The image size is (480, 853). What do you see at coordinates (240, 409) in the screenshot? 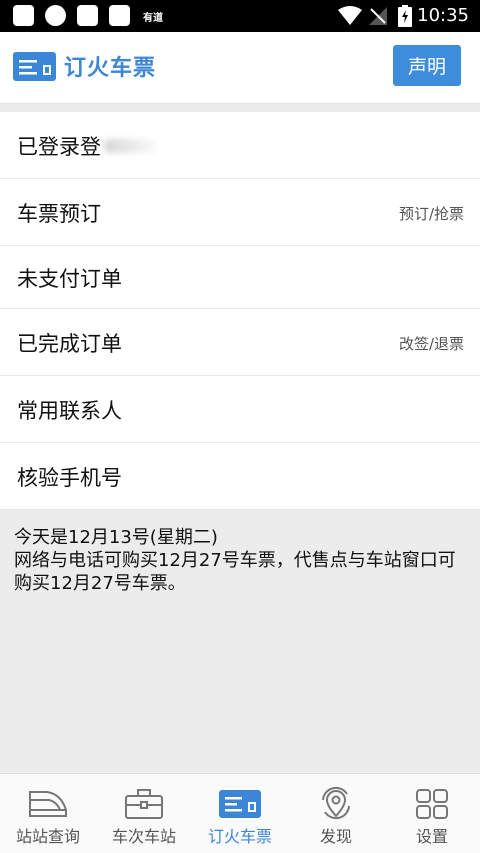
I see `menu-item-contacts: 常用联系人` at bounding box center [240, 409].